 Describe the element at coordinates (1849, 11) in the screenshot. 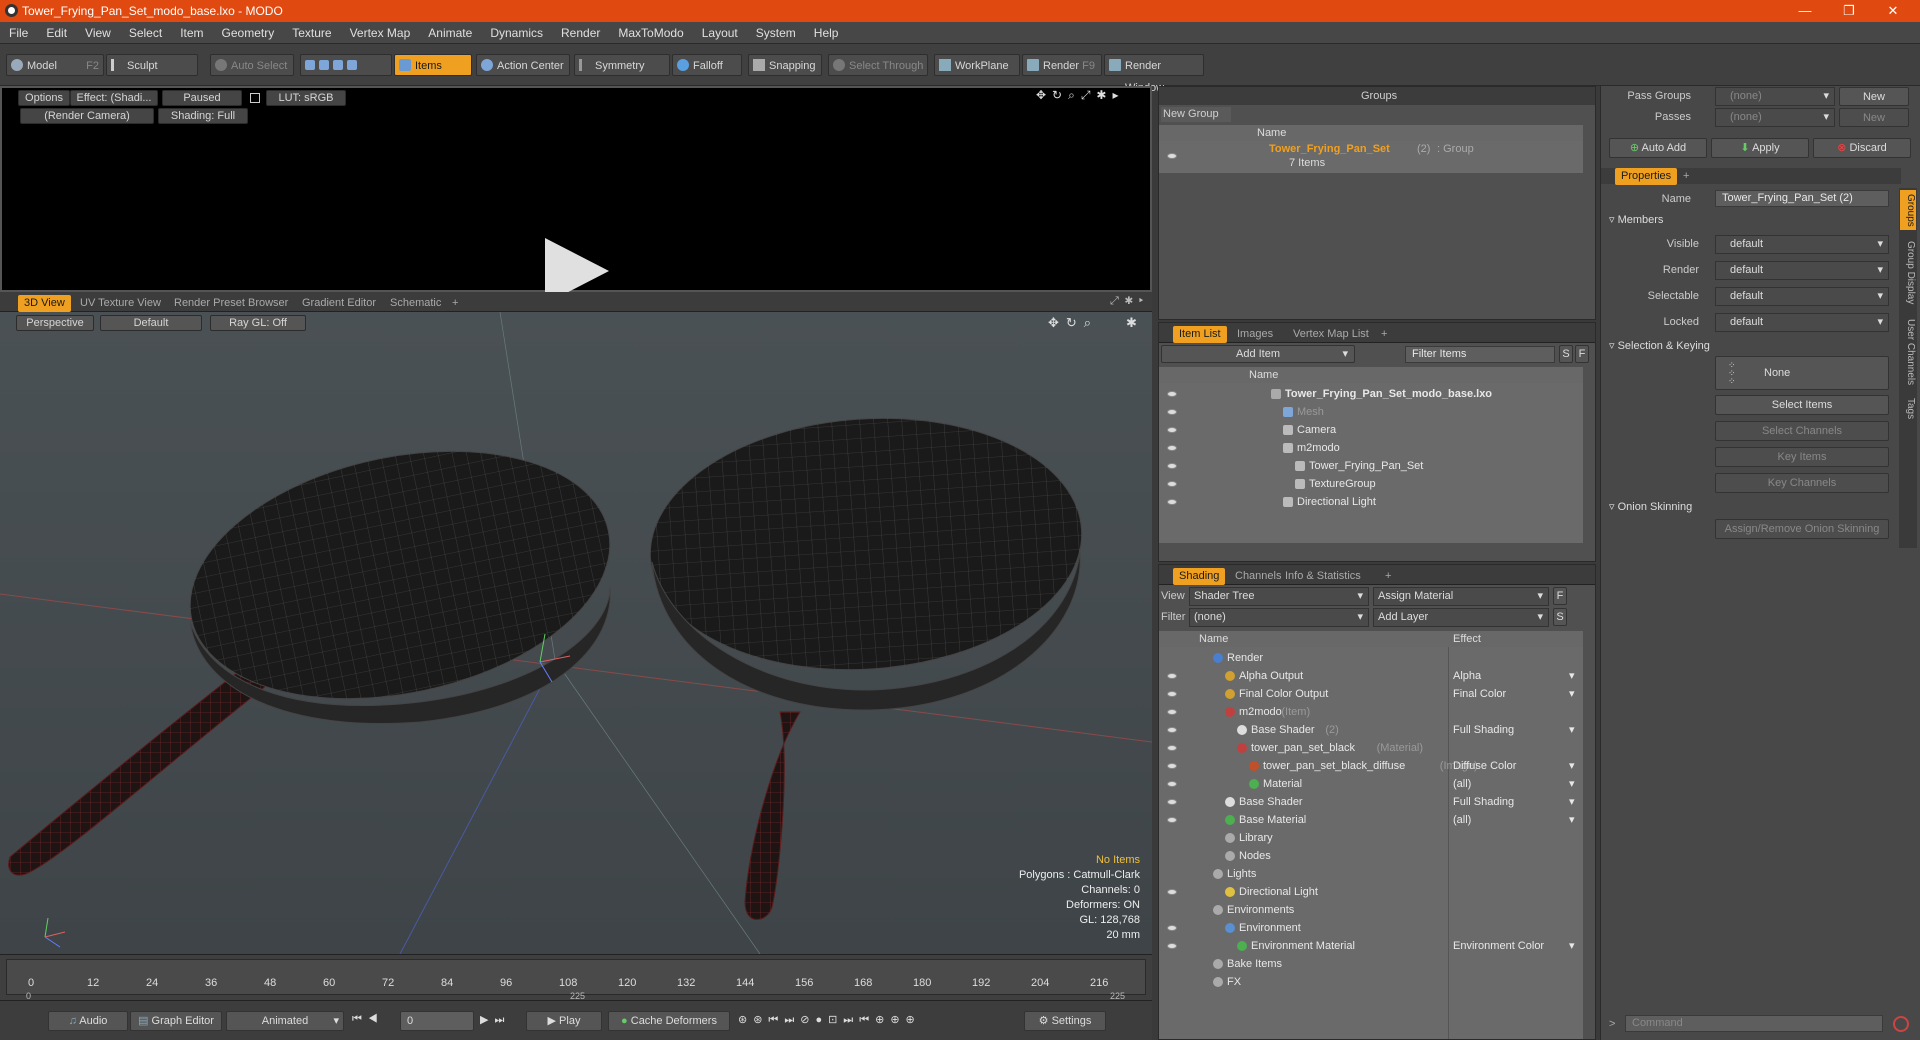

I see `maximize-button: ❐` at that location.